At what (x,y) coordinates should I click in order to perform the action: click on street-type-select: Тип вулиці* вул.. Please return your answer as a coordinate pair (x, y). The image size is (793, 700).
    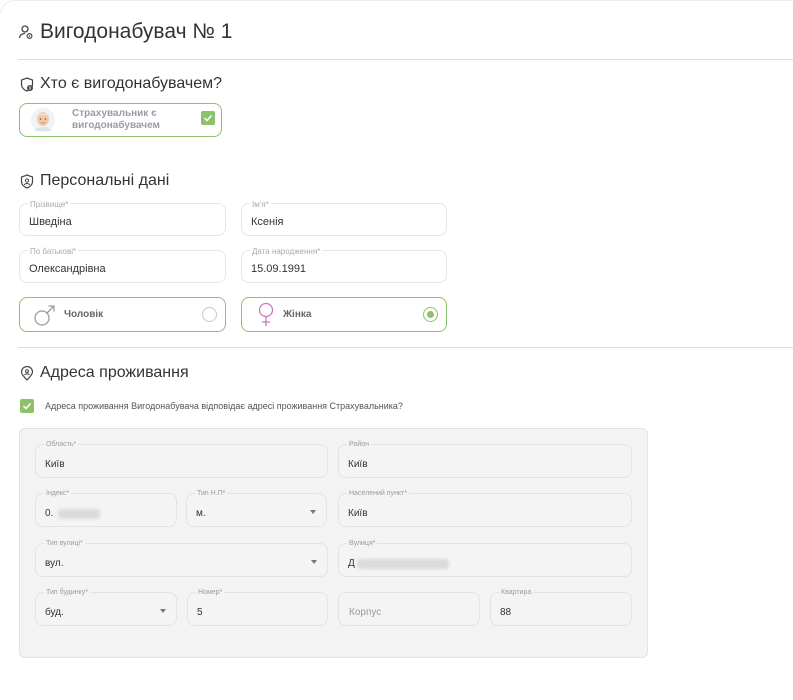
    Looking at the image, I should click on (181, 558).